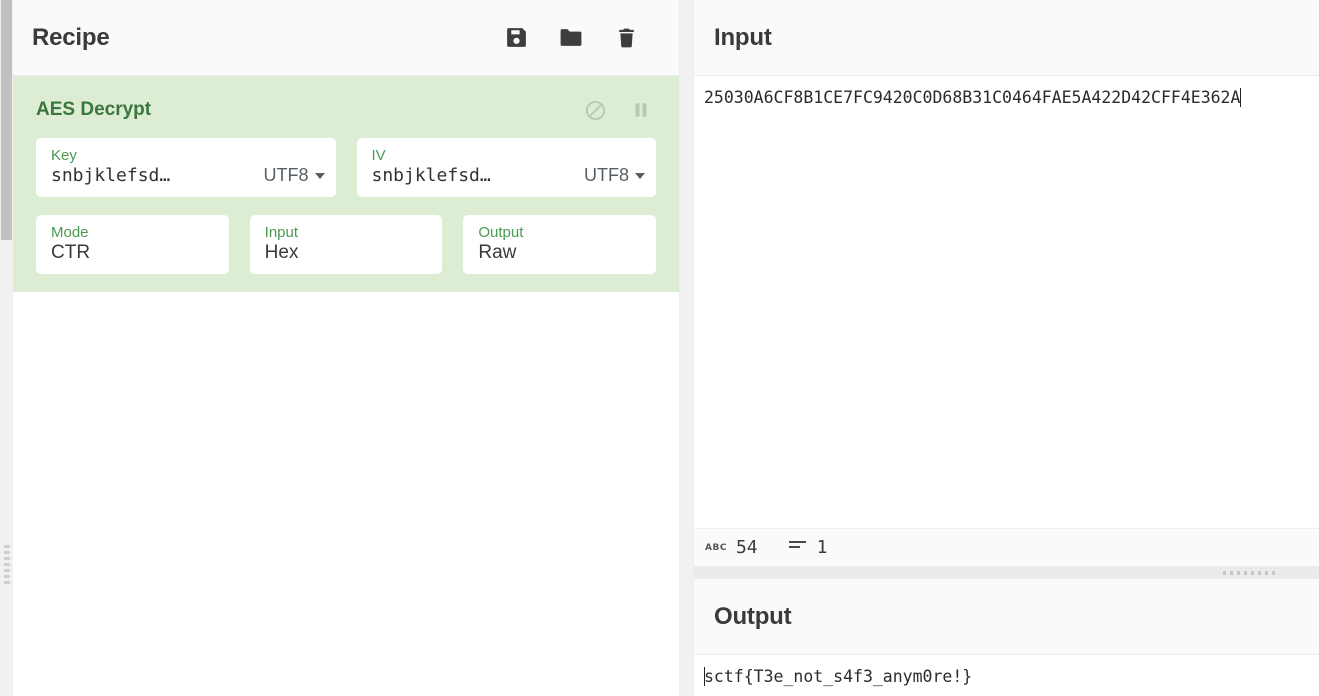 Image resolution: width=1319 pixels, height=696 pixels. I want to click on input-line-count: 1, so click(808, 547).